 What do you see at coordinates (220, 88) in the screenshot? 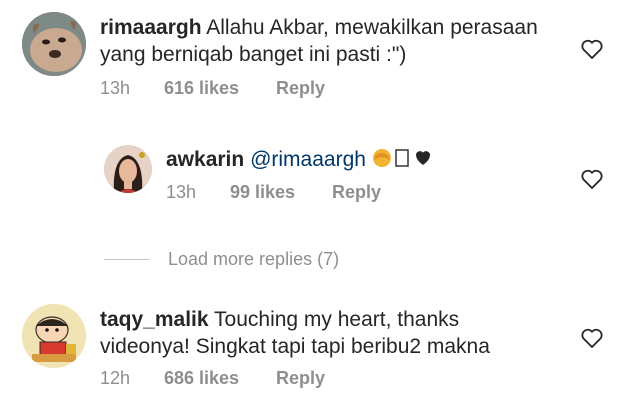
I see `likes-count: 616 likes` at bounding box center [220, 88].